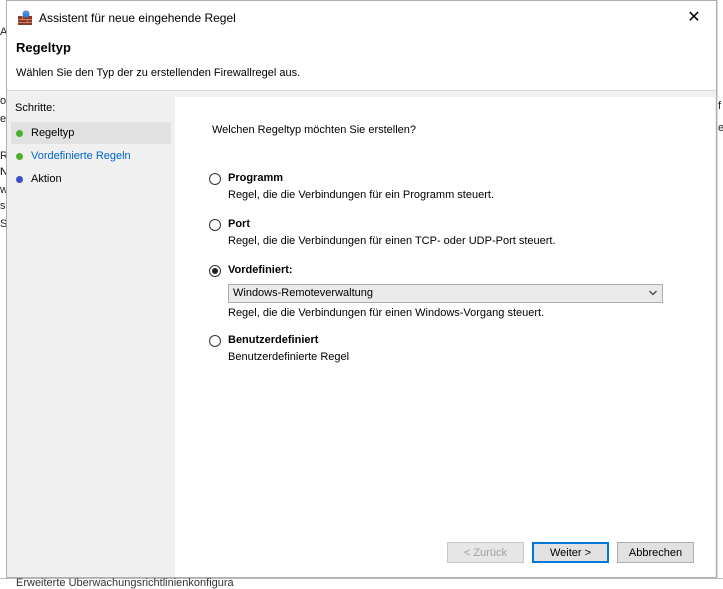  What do you see at coordinates (720, 106) in the screenshot?
I see `bg-fragment: f` at bounding box center [720, 106].